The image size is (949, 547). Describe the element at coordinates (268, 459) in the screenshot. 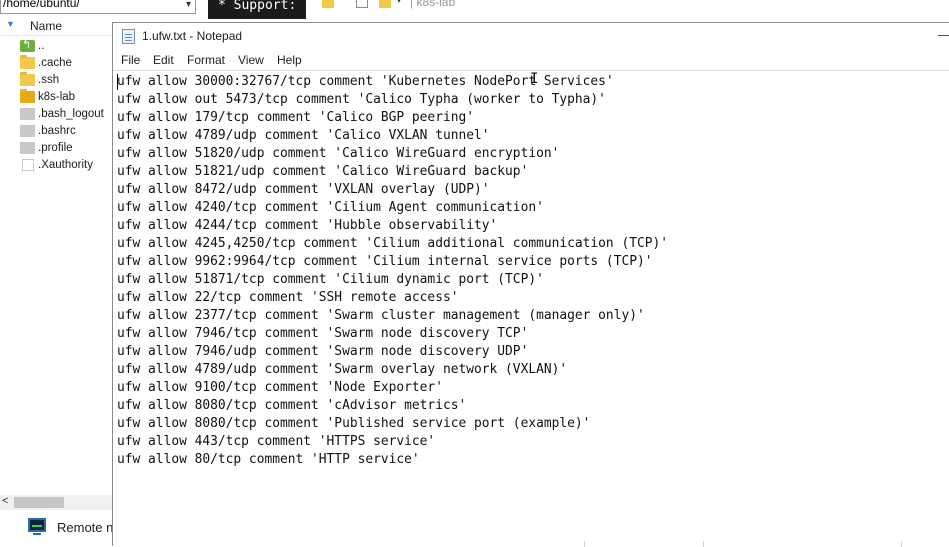

I see `text-line: ufw allow 80/tcp comment 'HTTP service'` at that location.